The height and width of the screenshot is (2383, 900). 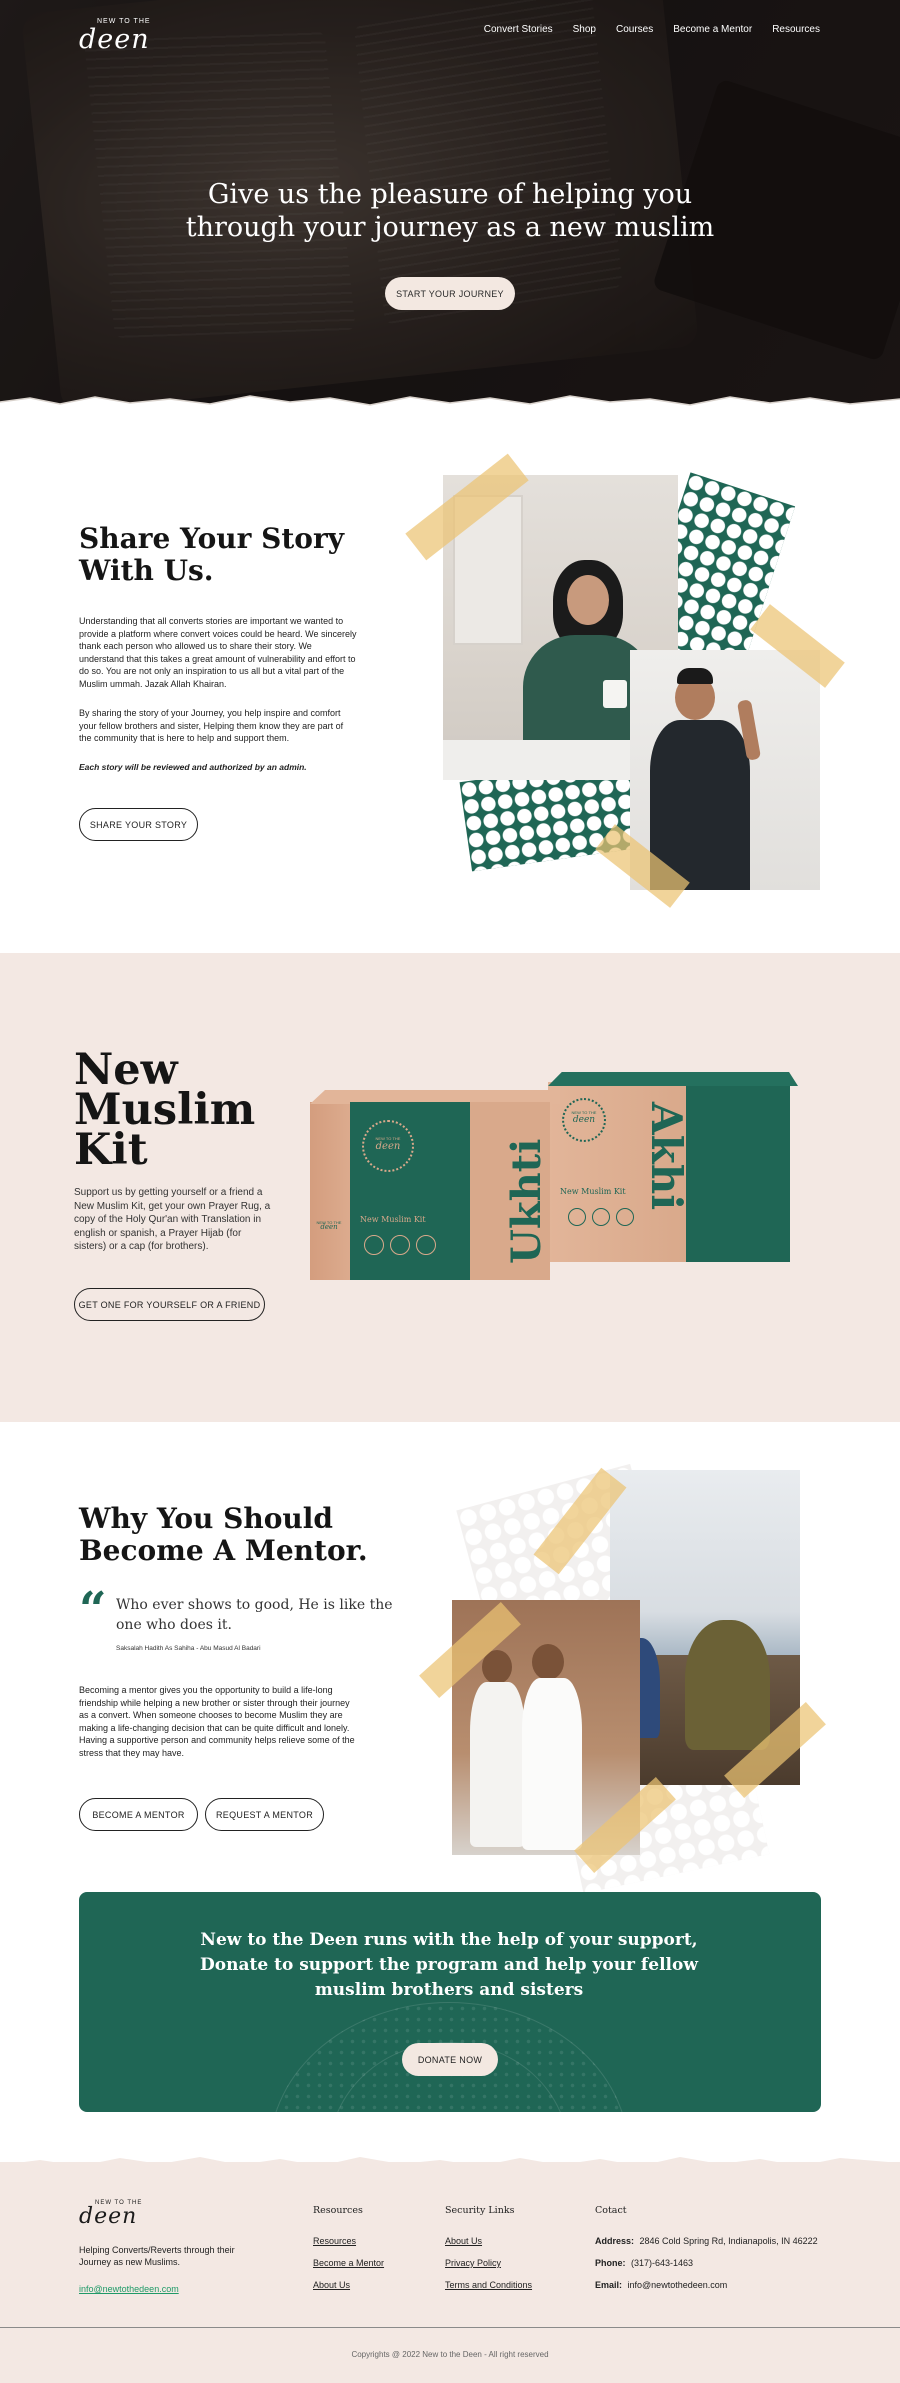 I want to click on mentor-photo-collage, so click(x=624, y=1678).